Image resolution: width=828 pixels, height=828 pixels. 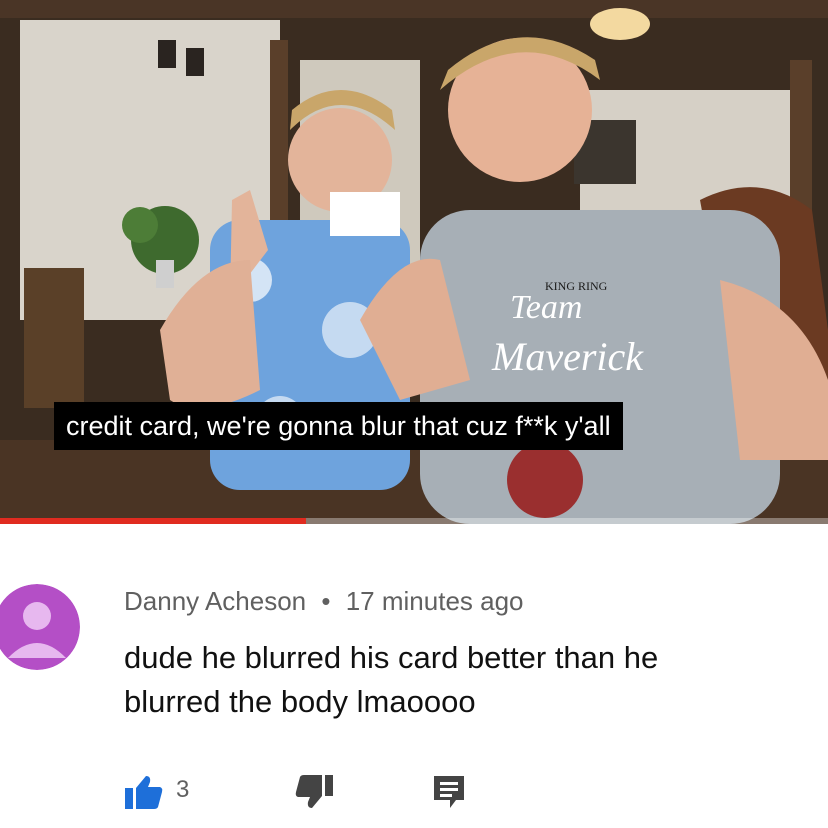 I want to click on thumbs-down-icon, so click(x=314, y=792).